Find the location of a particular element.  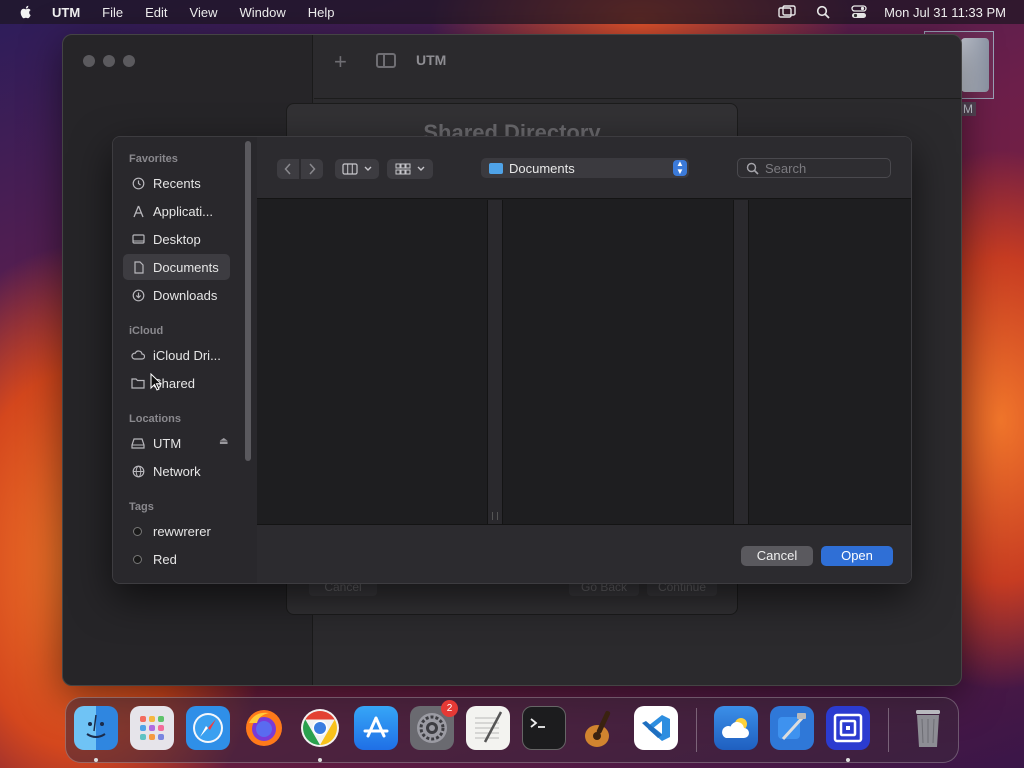

app-store-icon is located at coordinates (376, 727).